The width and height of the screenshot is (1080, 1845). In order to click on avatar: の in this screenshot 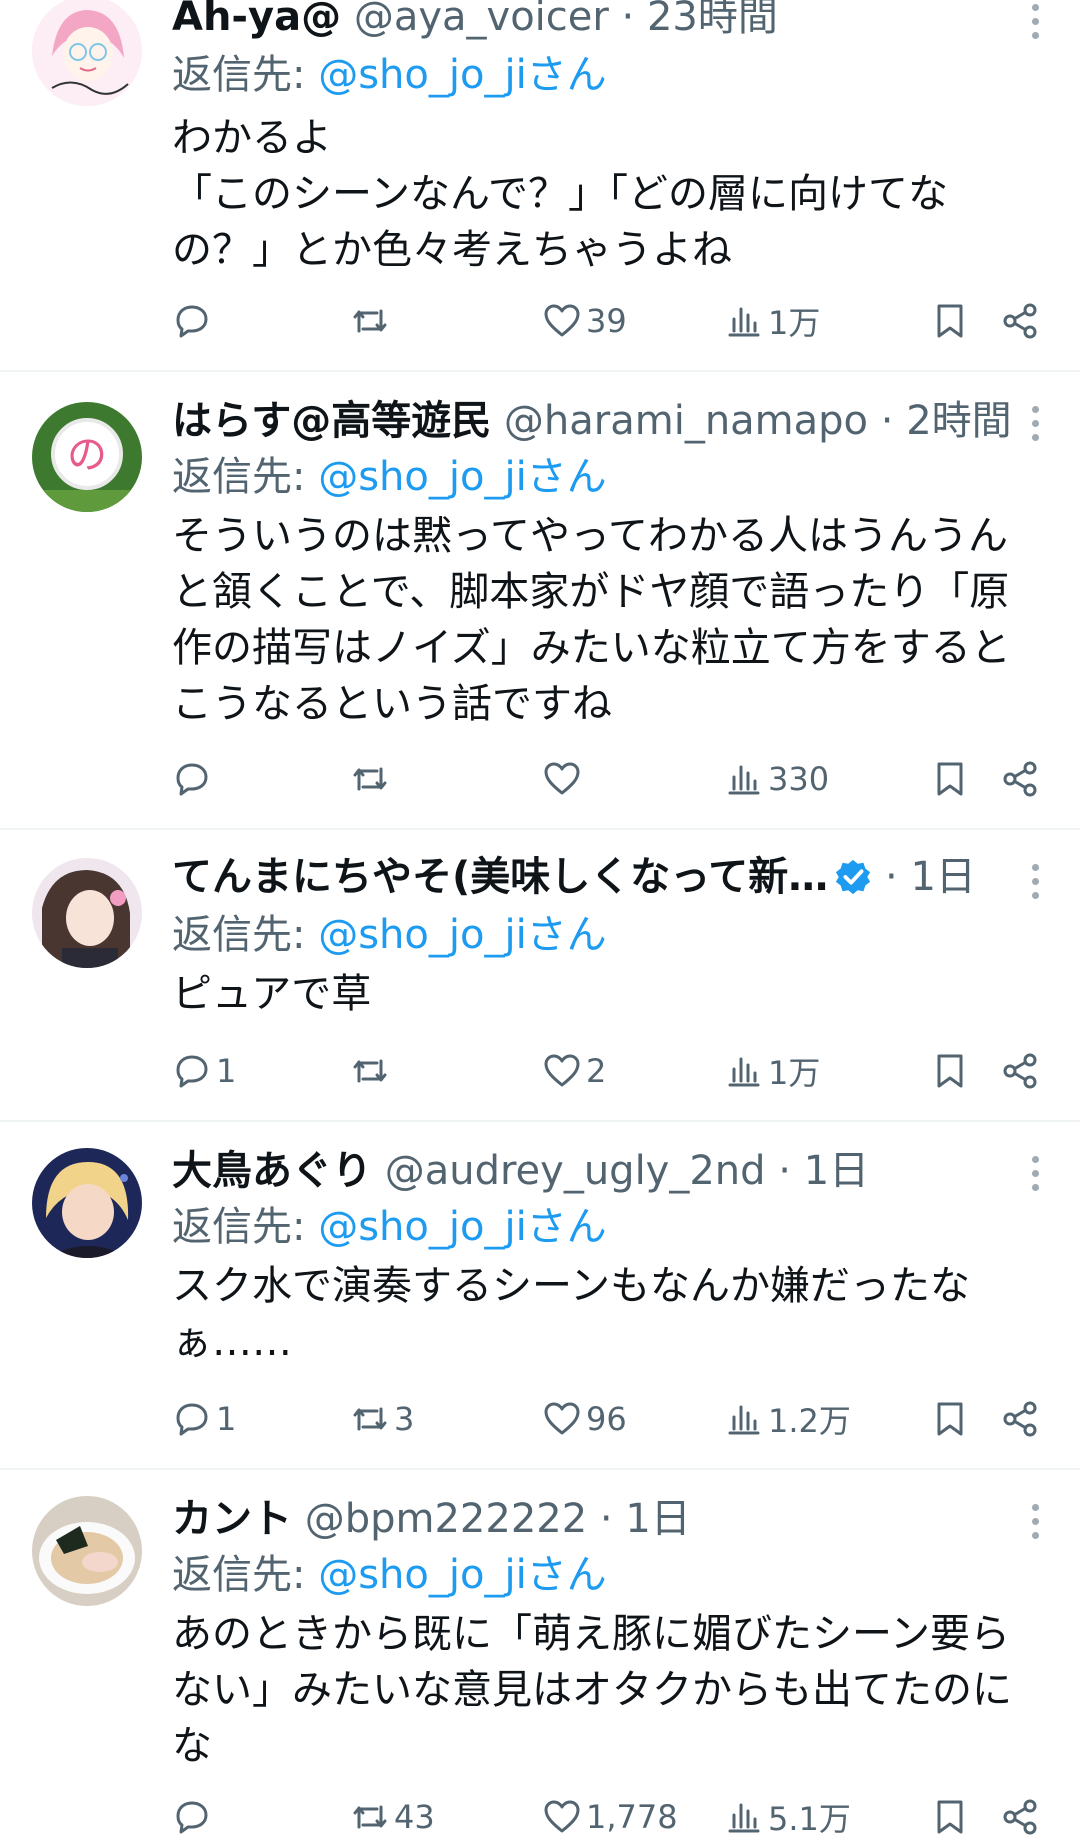, I will do `click(87, 457)`.